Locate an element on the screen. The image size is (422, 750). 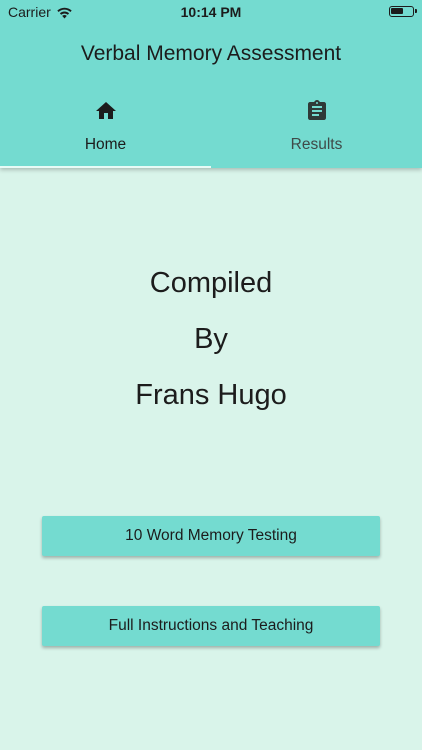
app-title: Verbal Memory Assessment is located at coordinates (211, 53).